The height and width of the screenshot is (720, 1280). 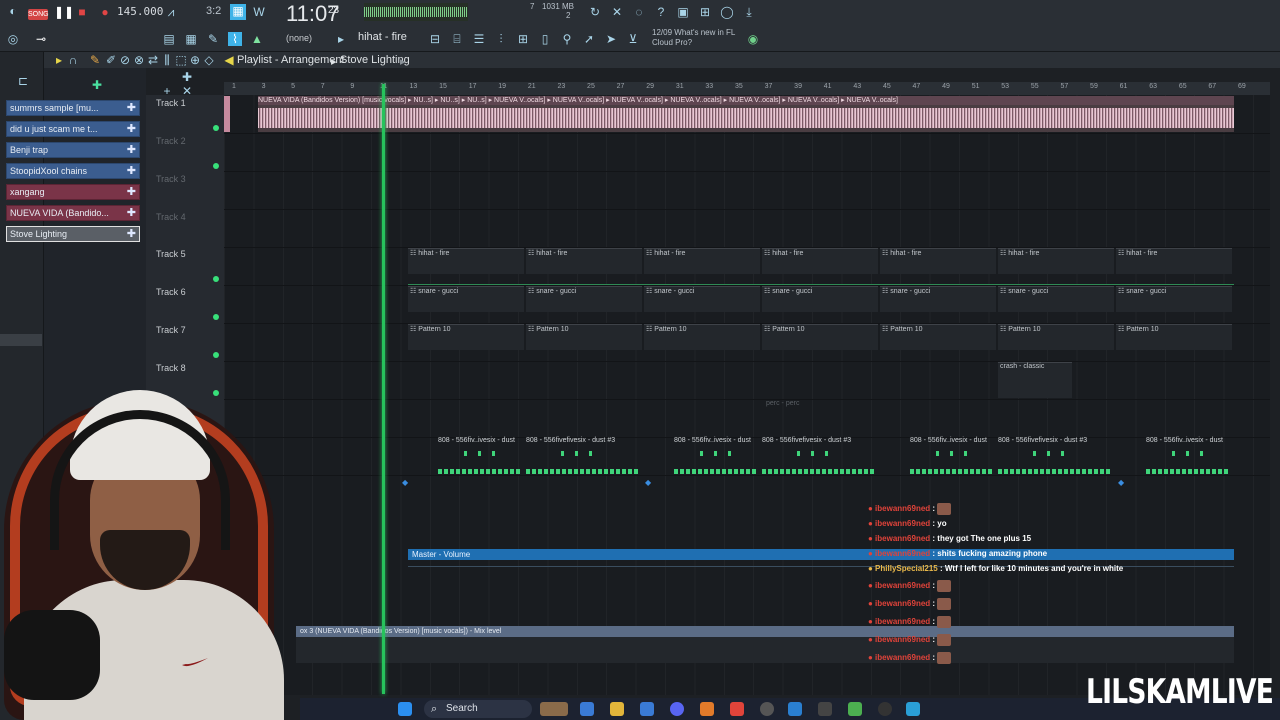 What do you see at coordinates (235, 39) in the screenshot?
I see `snap-icon: ⌇` at bounding box center [235, 39].